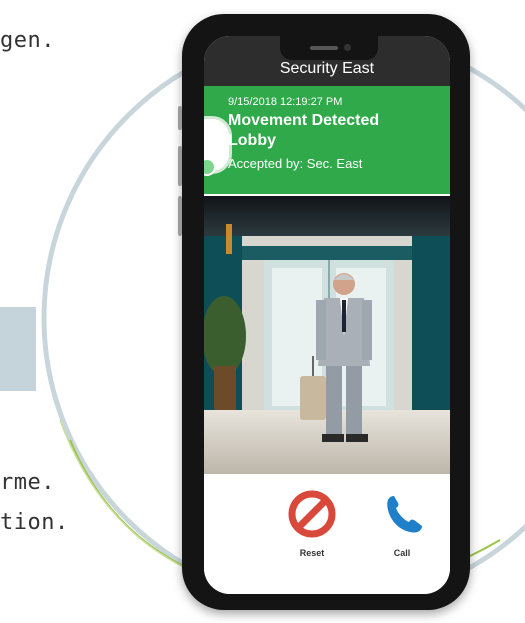 The width and height of the screenshot is (525, 623). I want to click on speaker-grille, so click(324, 48).